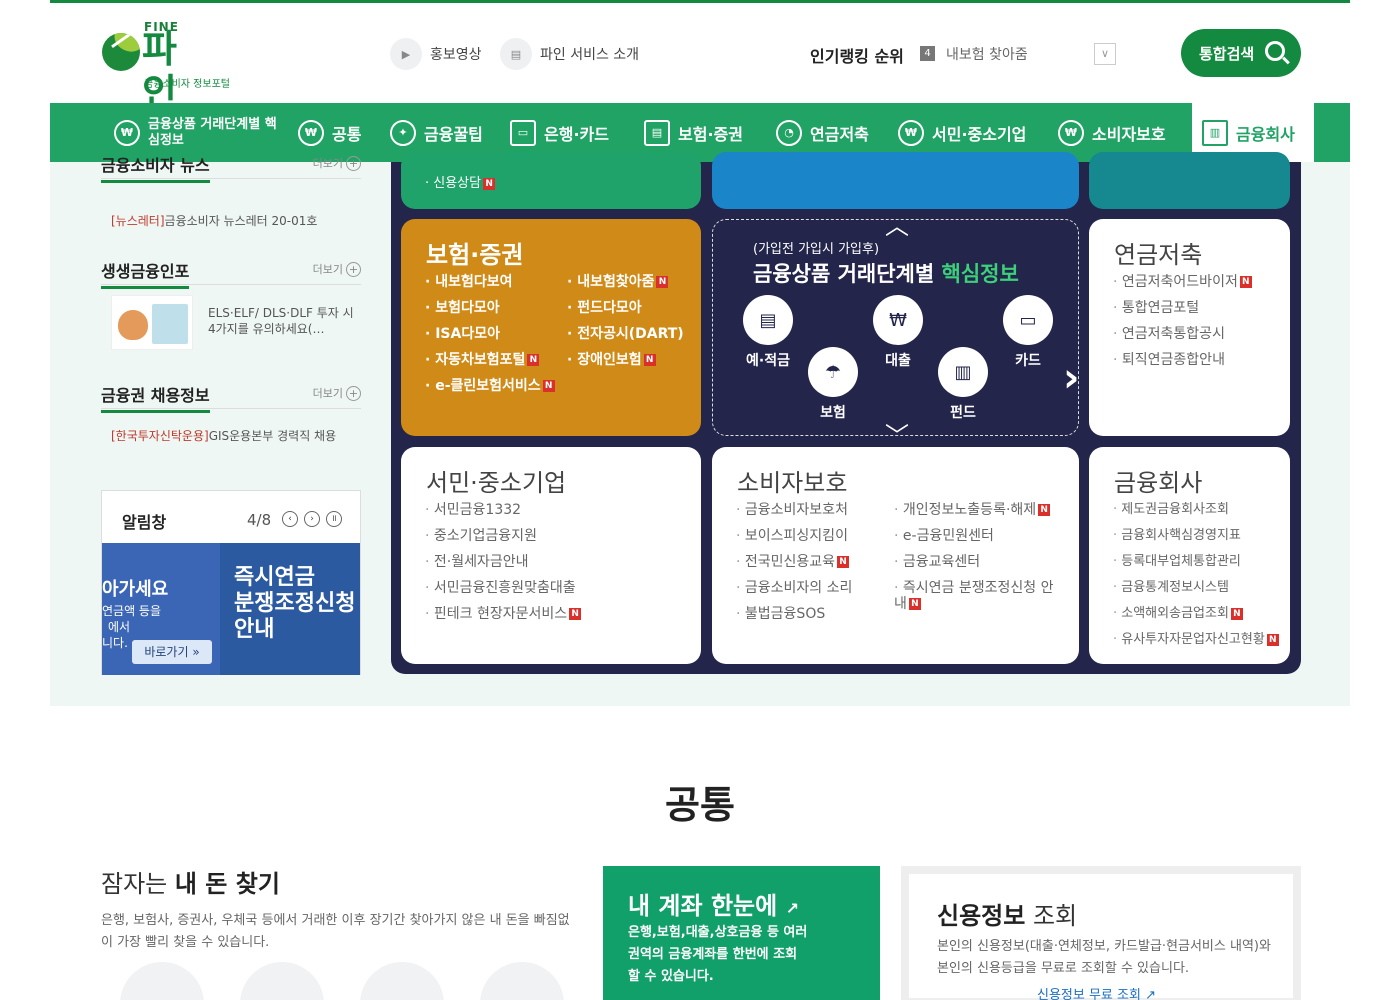 The height and width of the screenshot is (1000, 1400). I want to click on consumer-link: 개인정보노출등록·해제N, so click(980, 510).